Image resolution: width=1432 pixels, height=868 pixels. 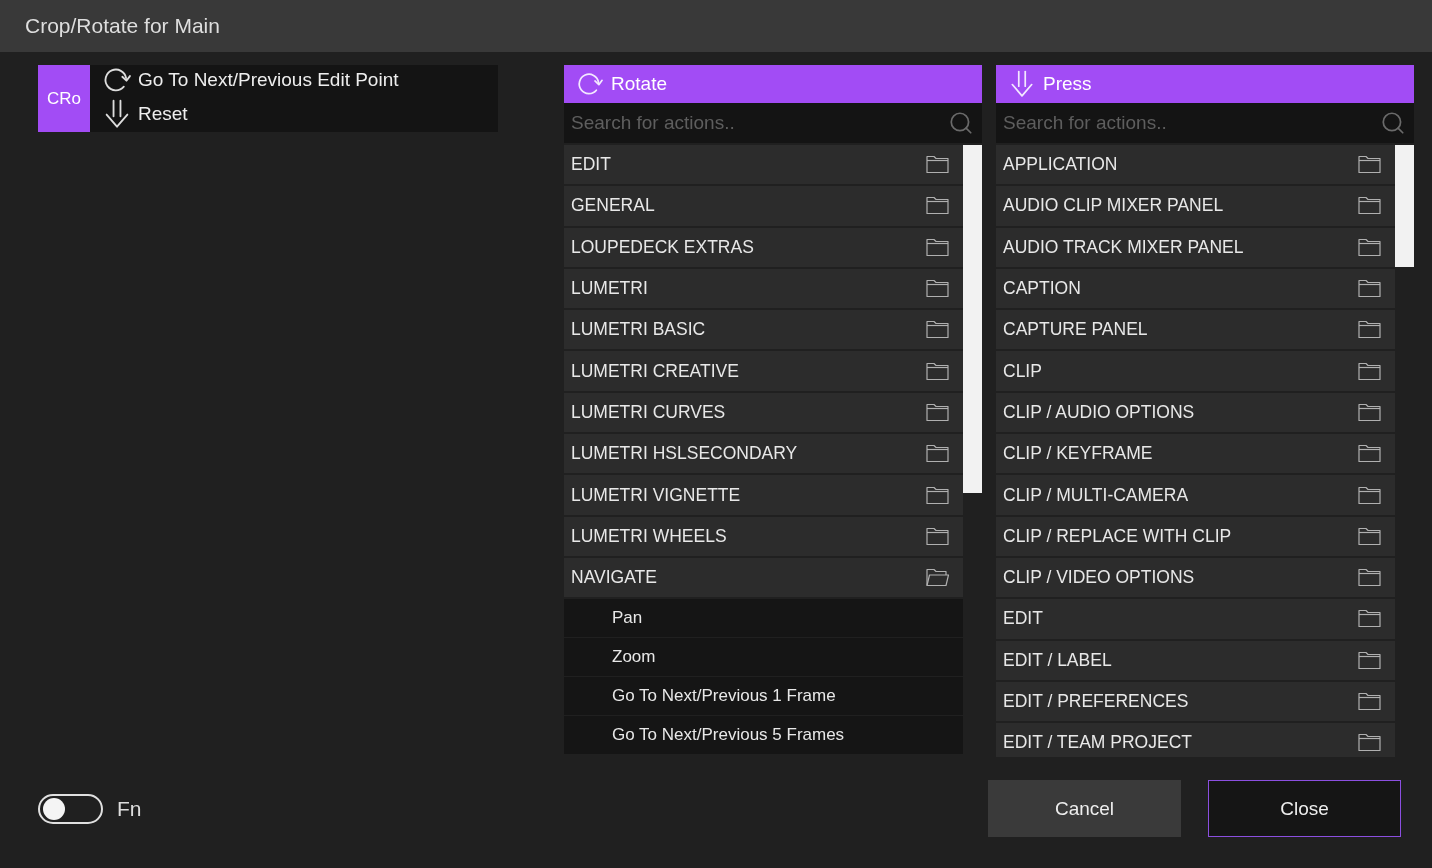 What do you see at coordinates (639, 84) in the screenshot?
I see `panel-title: Rotate` at bounding box center [639, 84].